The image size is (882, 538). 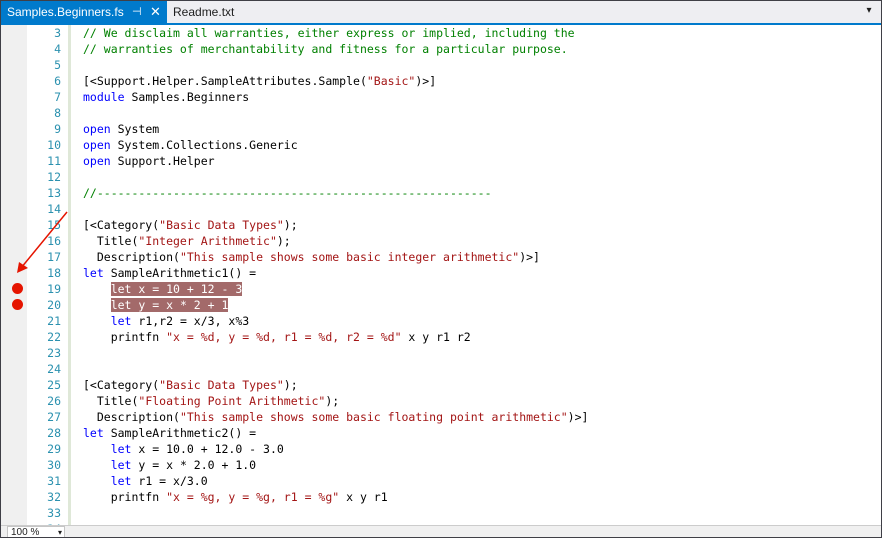 I want to click on string-token: "Basic", so click(x=391, y=81).